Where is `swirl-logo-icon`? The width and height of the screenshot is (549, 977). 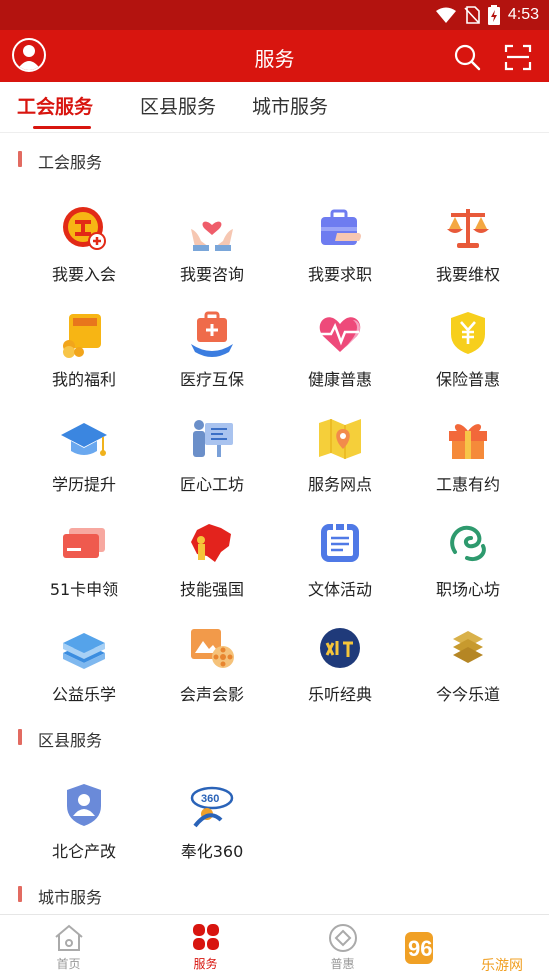 swirl-logo-icon is located at coordinates (468, 543).